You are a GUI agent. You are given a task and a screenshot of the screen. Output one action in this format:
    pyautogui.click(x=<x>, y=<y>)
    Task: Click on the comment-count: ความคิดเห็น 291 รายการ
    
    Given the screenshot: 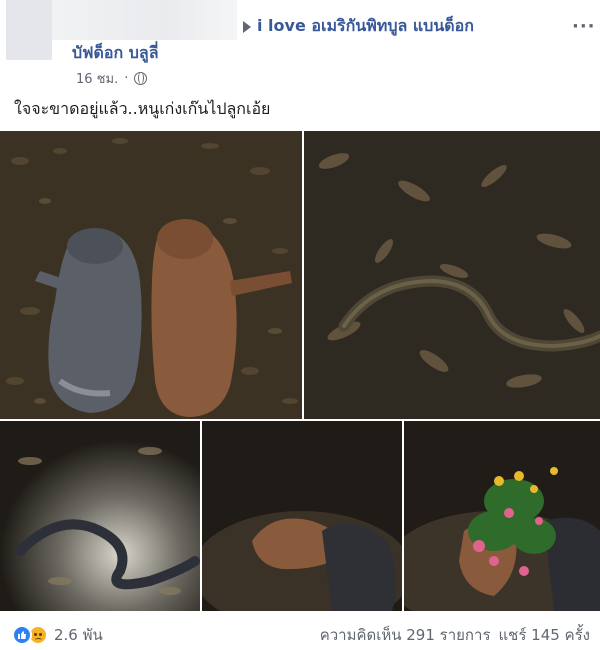 What is the action you would take?
    pyautogui.click(x=405, y=635)
    